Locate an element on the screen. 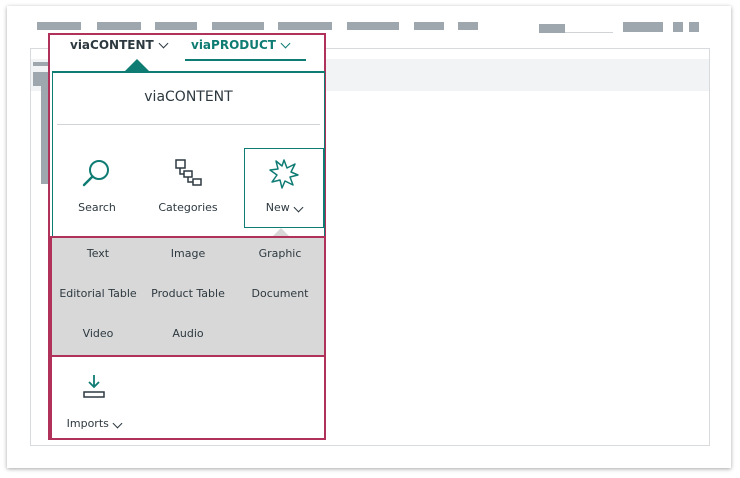  submenu-item-video: Video is located at coordinates (98, 333).